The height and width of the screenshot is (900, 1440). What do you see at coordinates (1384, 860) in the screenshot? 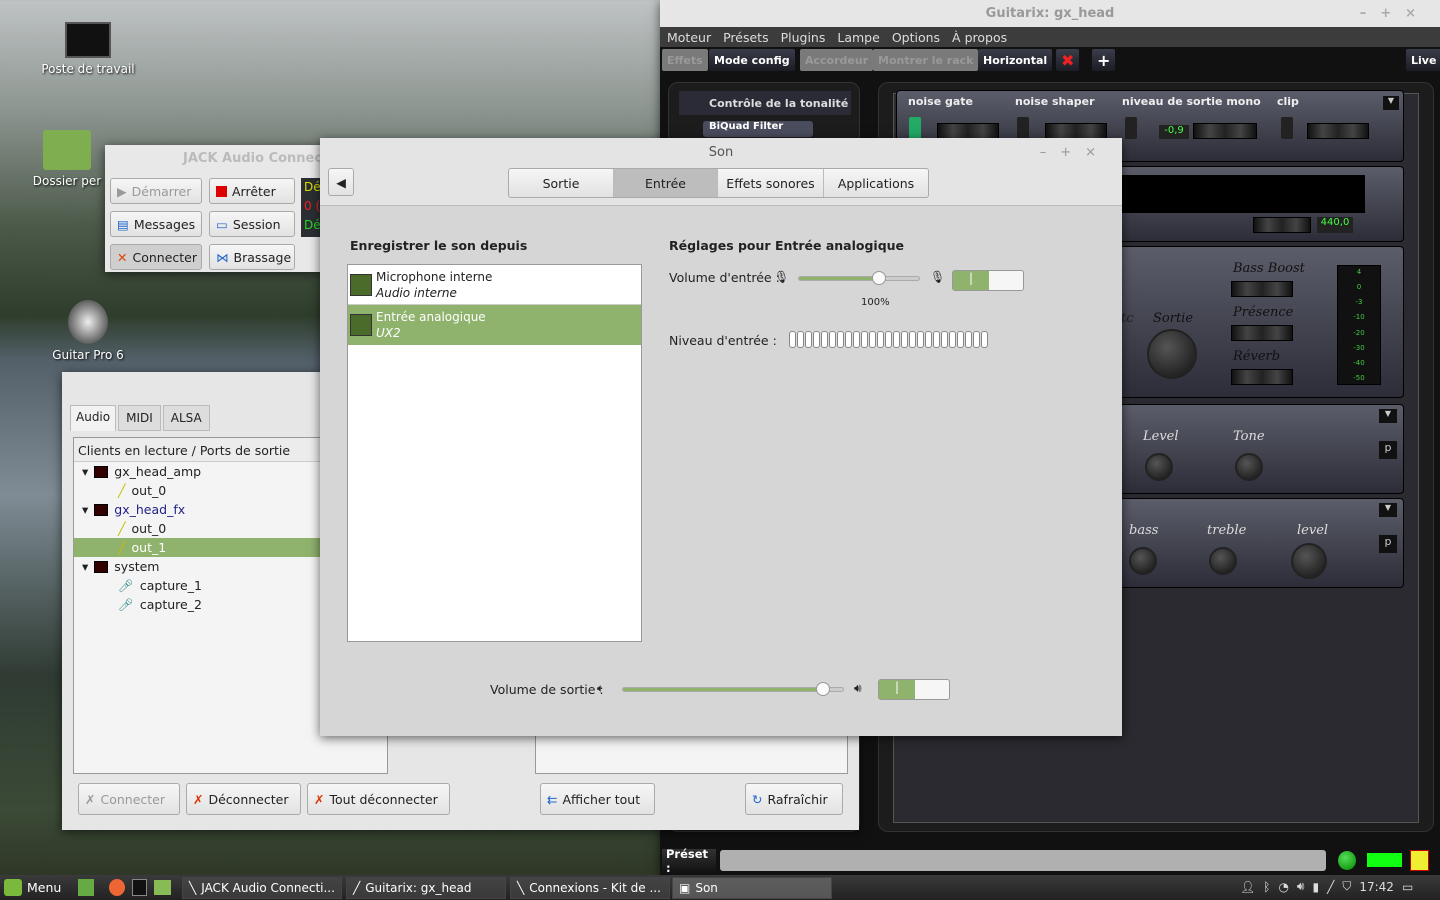
I see `jack-plug-icon` at bounding box center [1384, 860].